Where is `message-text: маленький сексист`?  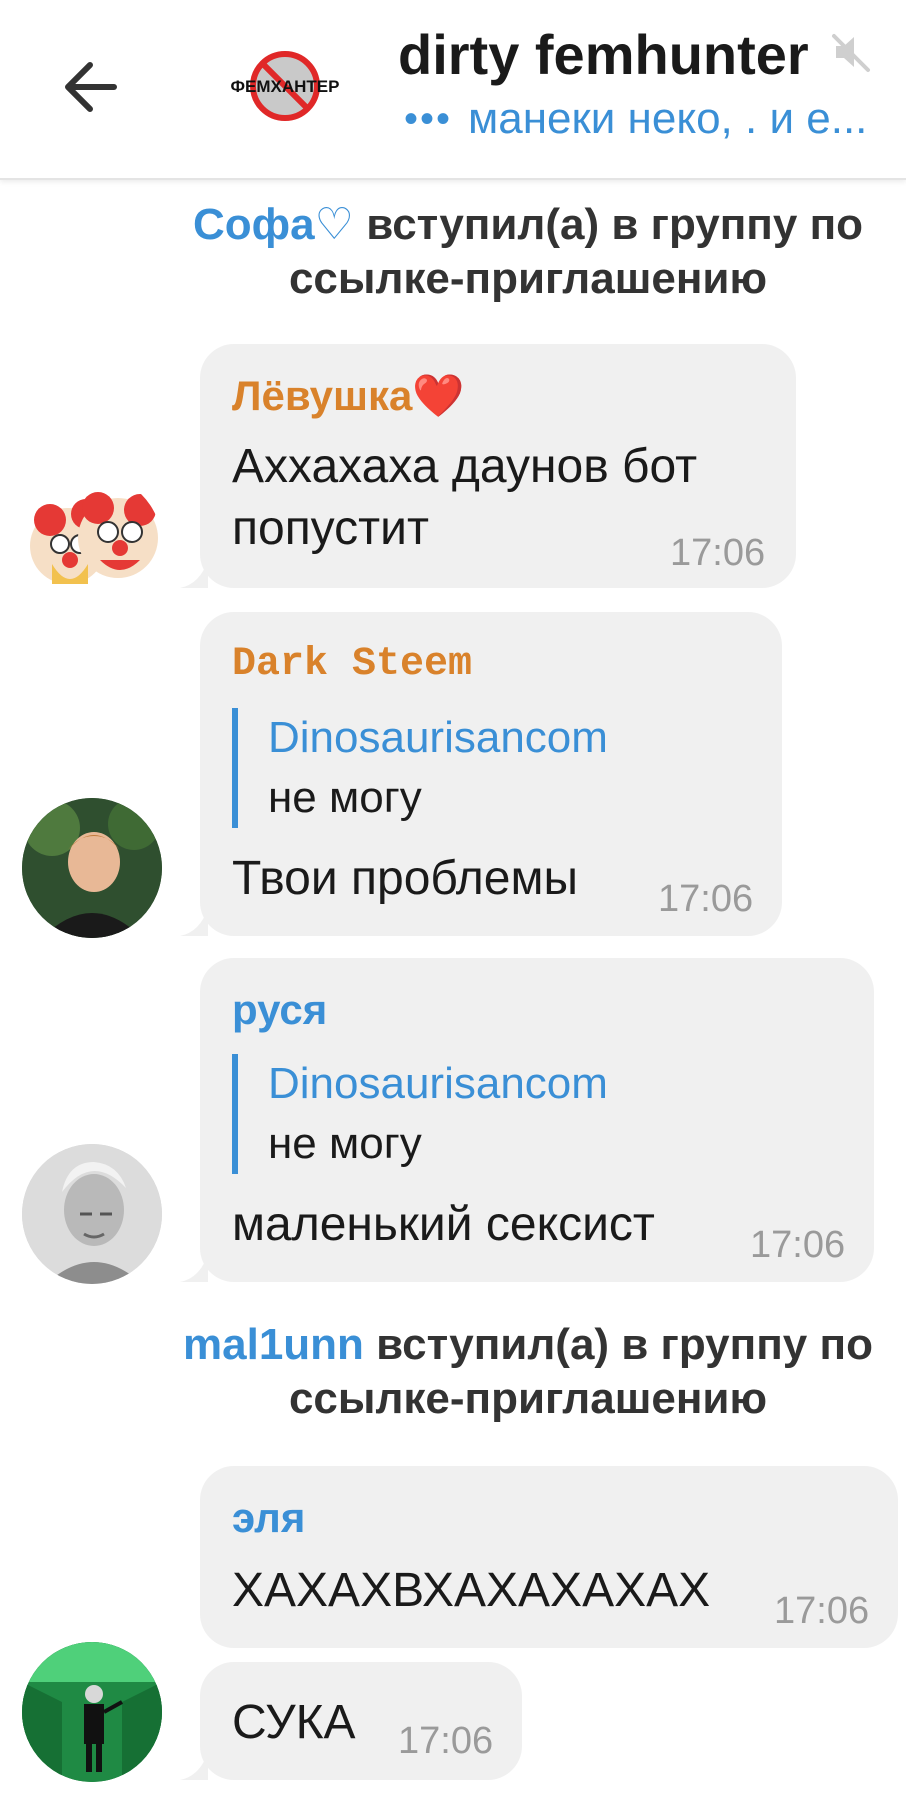
message-text: маленький сексист is located at coordinates (443, 1224).